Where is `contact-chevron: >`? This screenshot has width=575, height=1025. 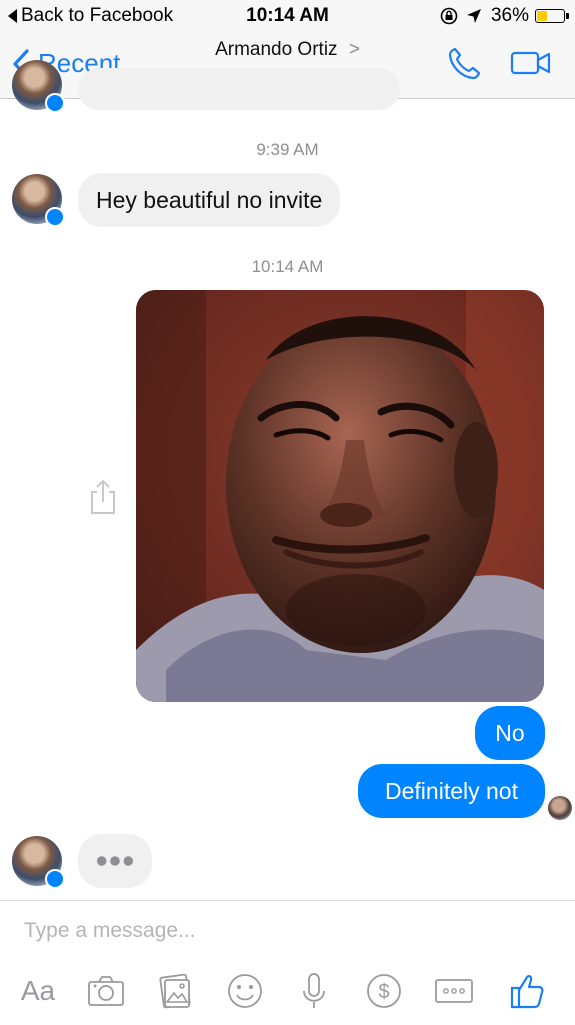
contact-chevron: > is located at coordinates (354, 49).